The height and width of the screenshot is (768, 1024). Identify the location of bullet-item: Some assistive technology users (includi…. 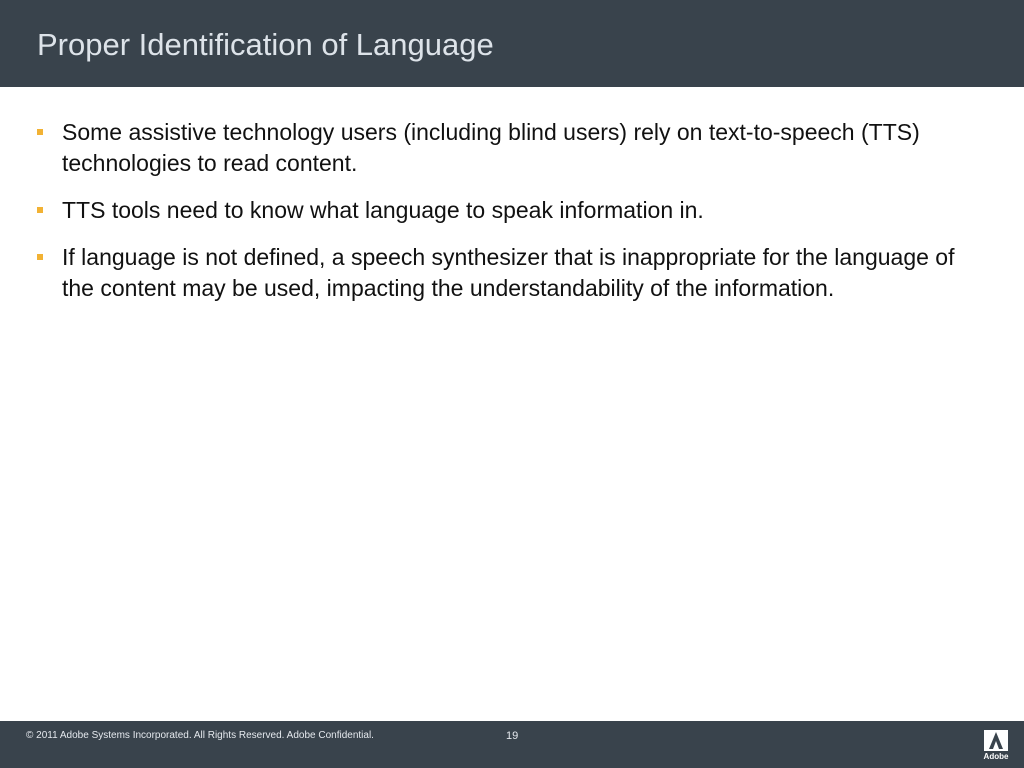
(501, 148).